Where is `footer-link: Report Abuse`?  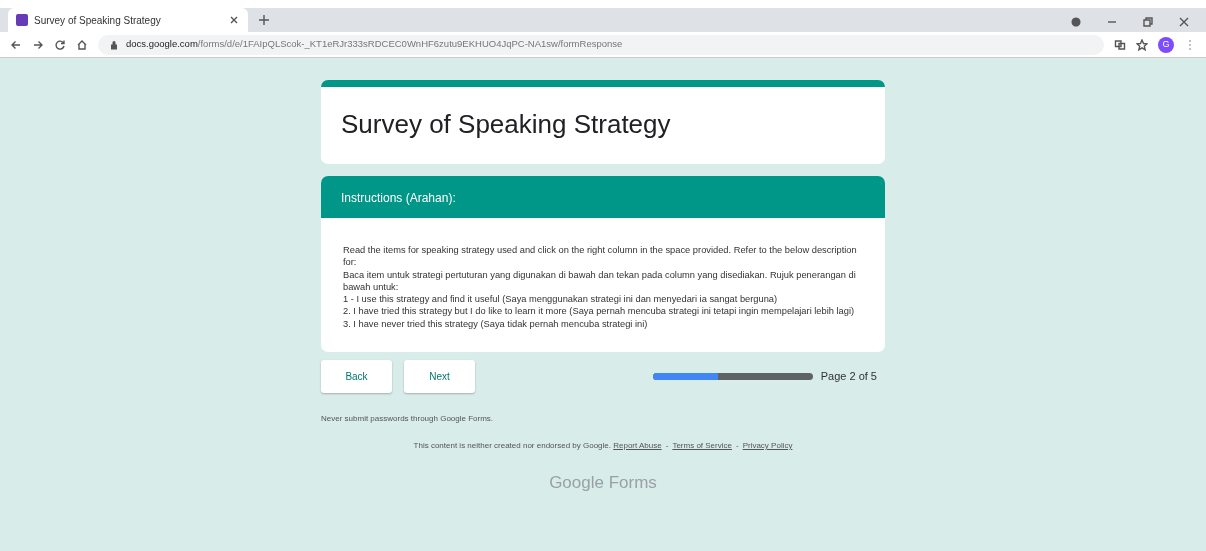
footer-link: Report Abuse is located at coordinates (637, 445).